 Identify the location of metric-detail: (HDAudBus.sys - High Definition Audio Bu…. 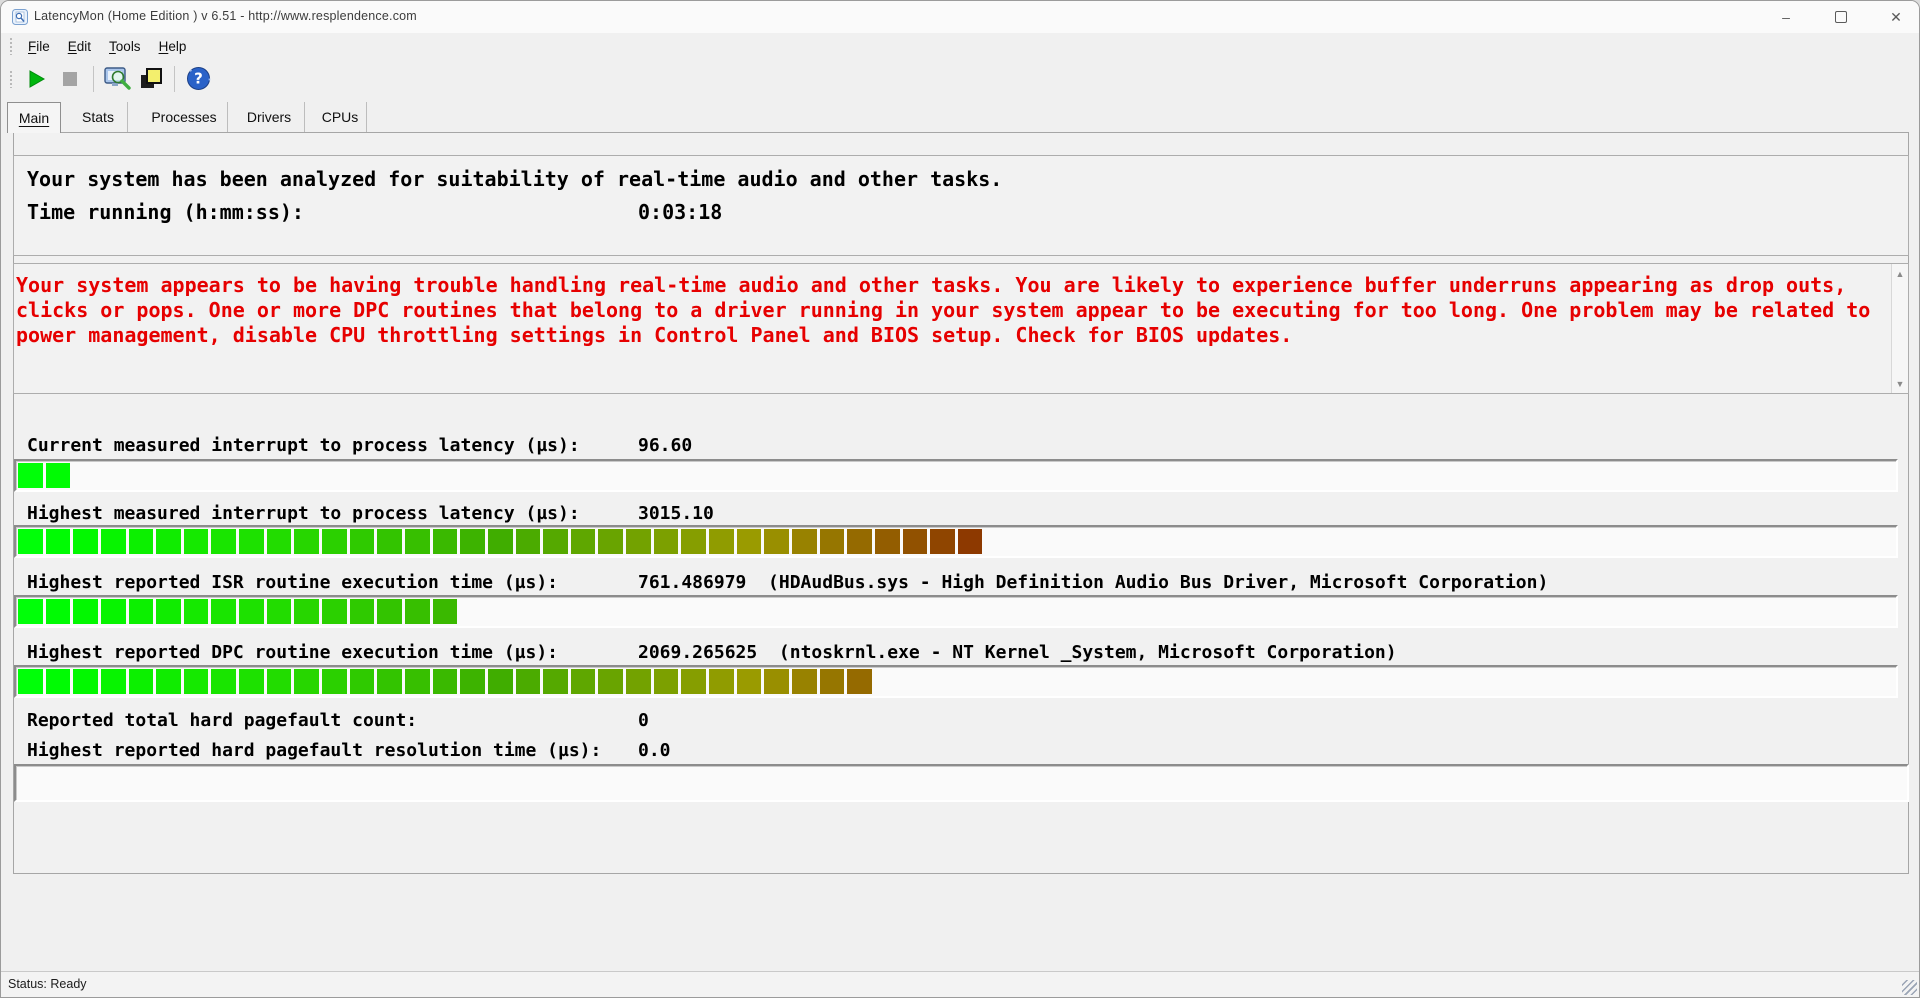
(1147, 582).